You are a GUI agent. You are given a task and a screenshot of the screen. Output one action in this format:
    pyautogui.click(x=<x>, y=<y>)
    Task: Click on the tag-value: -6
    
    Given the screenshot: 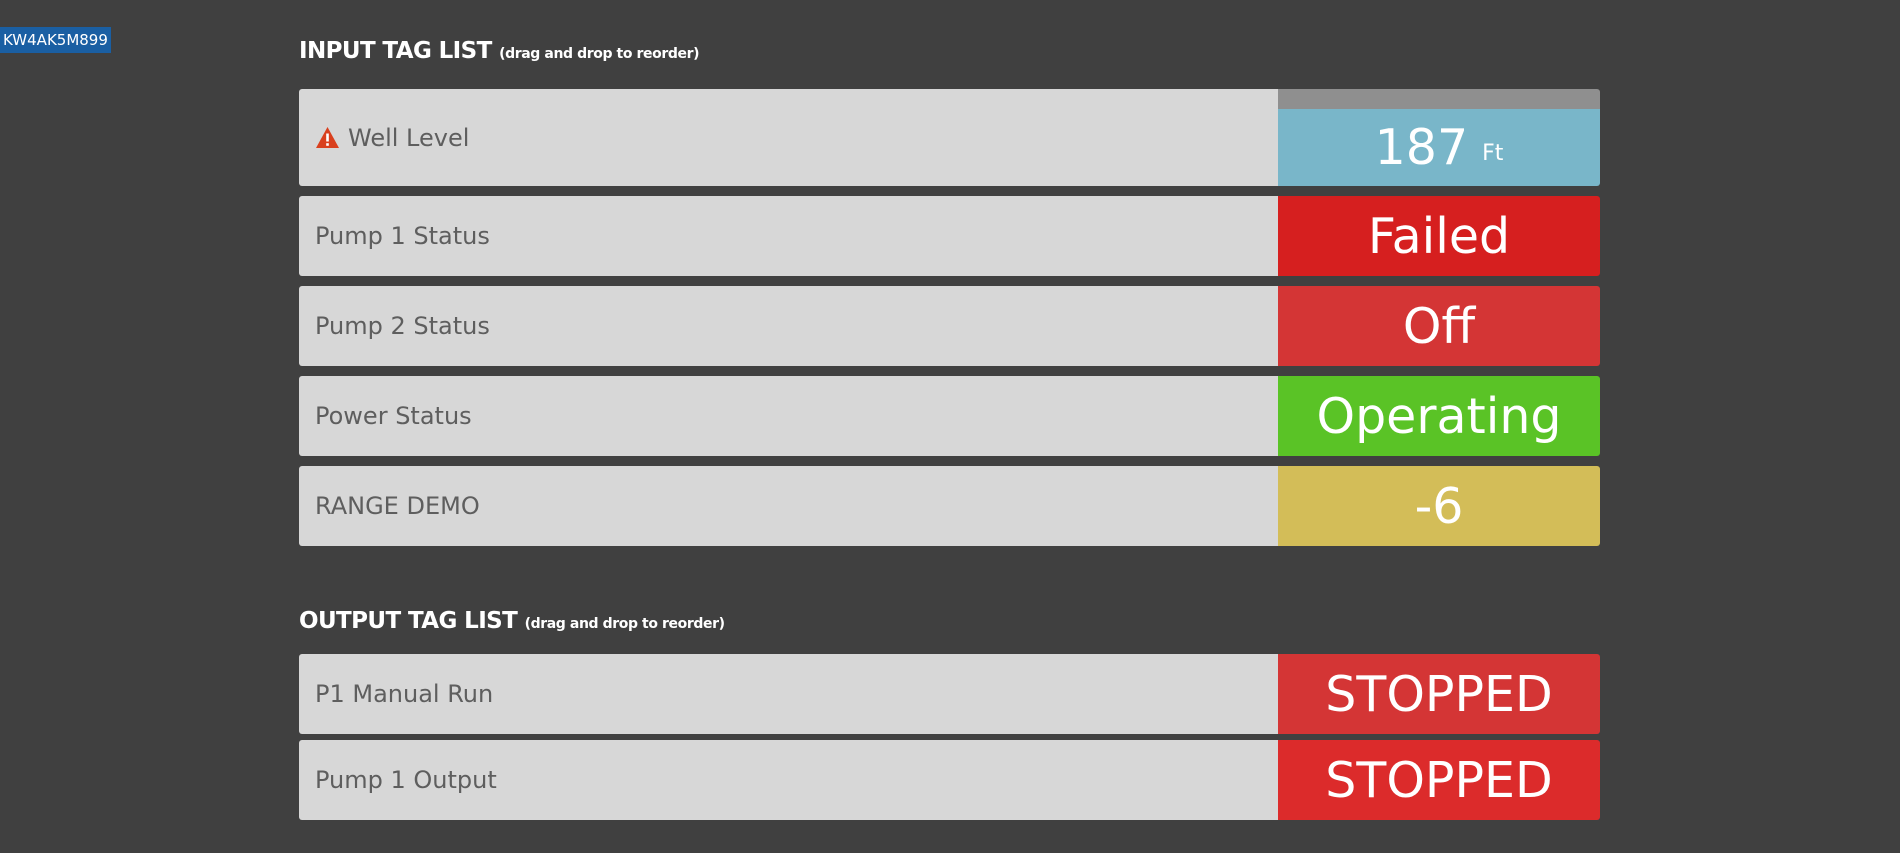 What is the action you would take?
    pyautogui.click(x=1439, y=506)
    